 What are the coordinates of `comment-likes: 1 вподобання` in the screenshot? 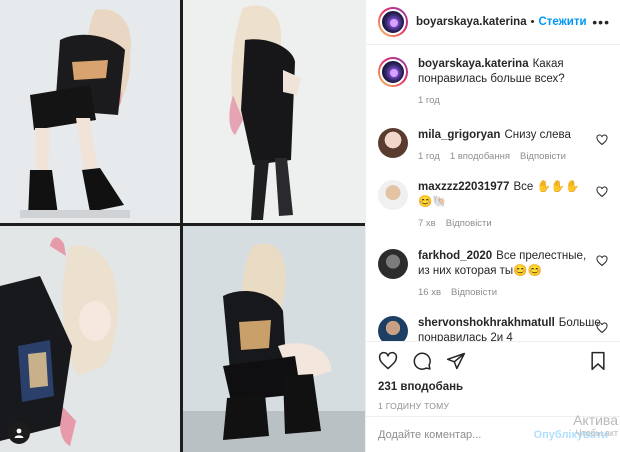 It's located at (480, 156).